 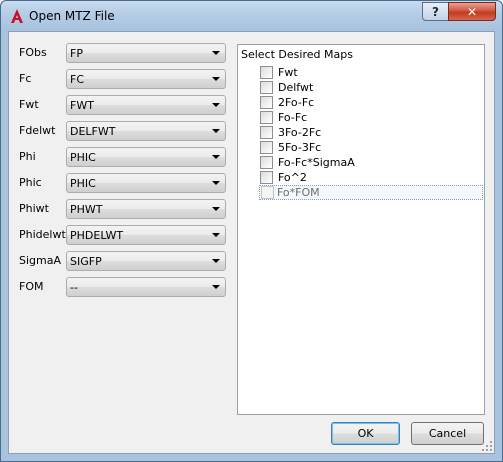 What do you see at coordinates (72, 16) in the screenshot?
I see `window-title: Open MTZ File` at bounding box center [72, 16].